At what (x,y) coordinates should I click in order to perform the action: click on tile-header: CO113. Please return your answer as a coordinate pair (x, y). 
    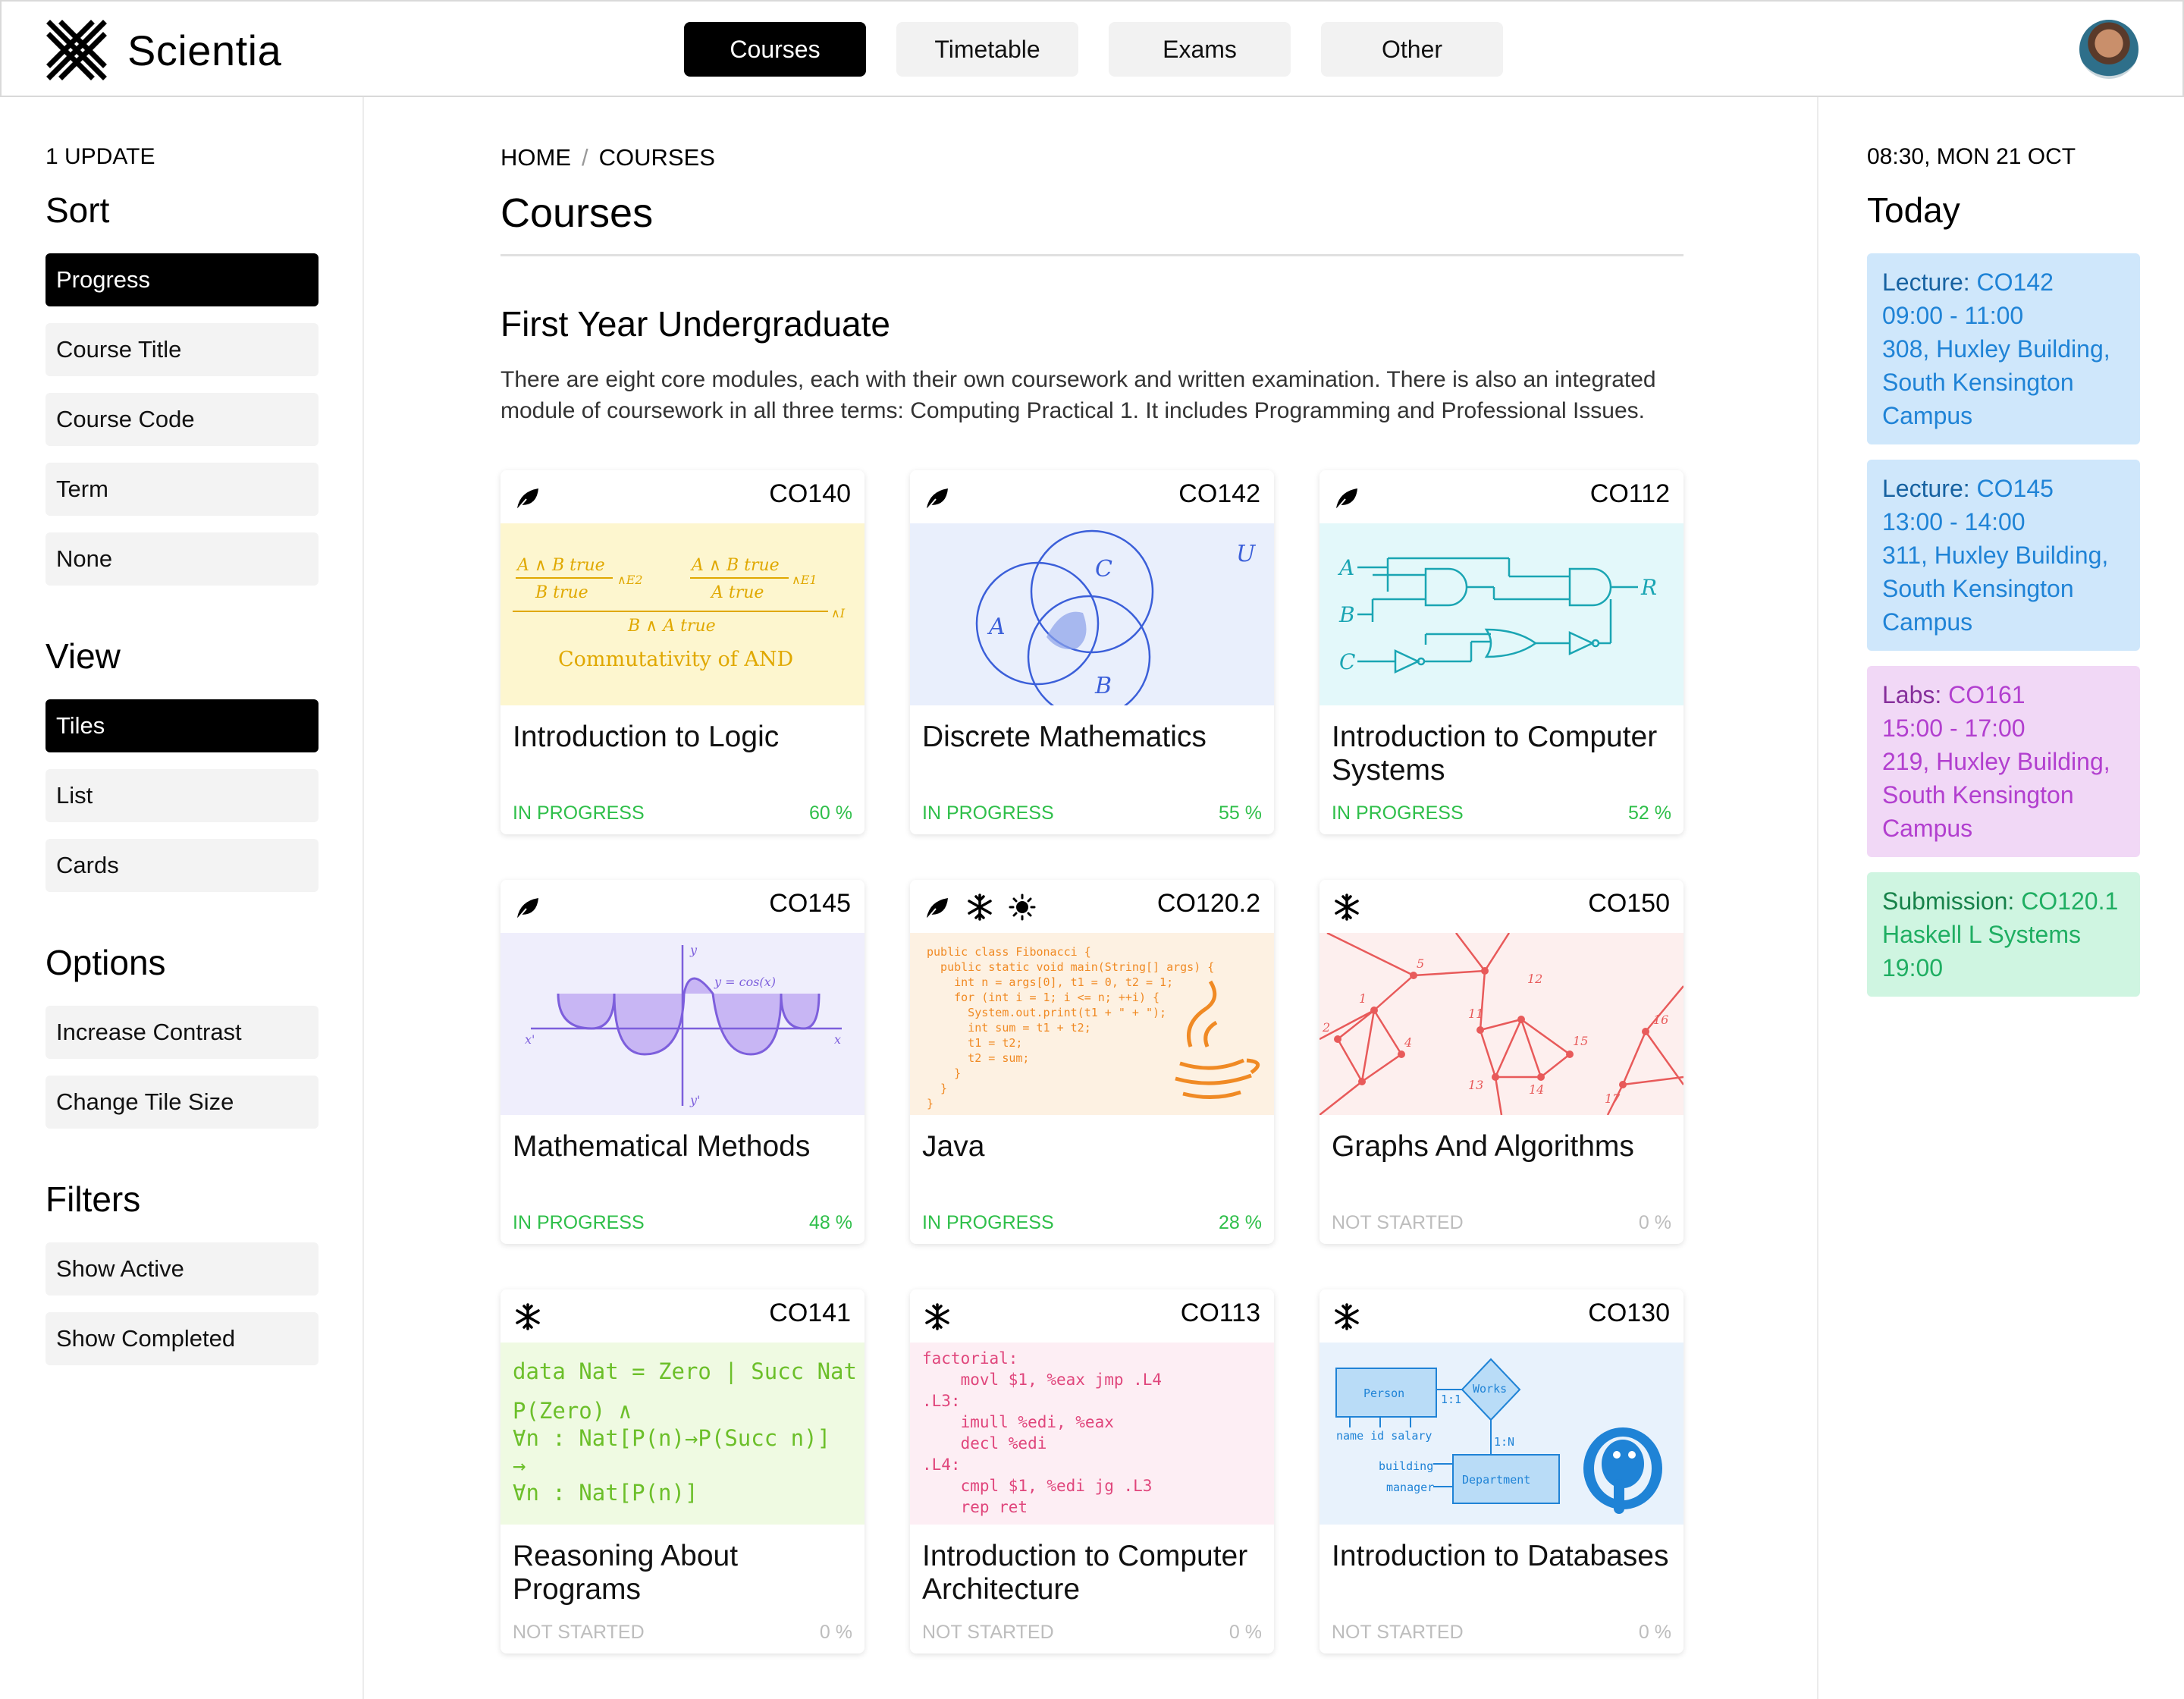
    Looking at the image, I should click on (1092, 1316).